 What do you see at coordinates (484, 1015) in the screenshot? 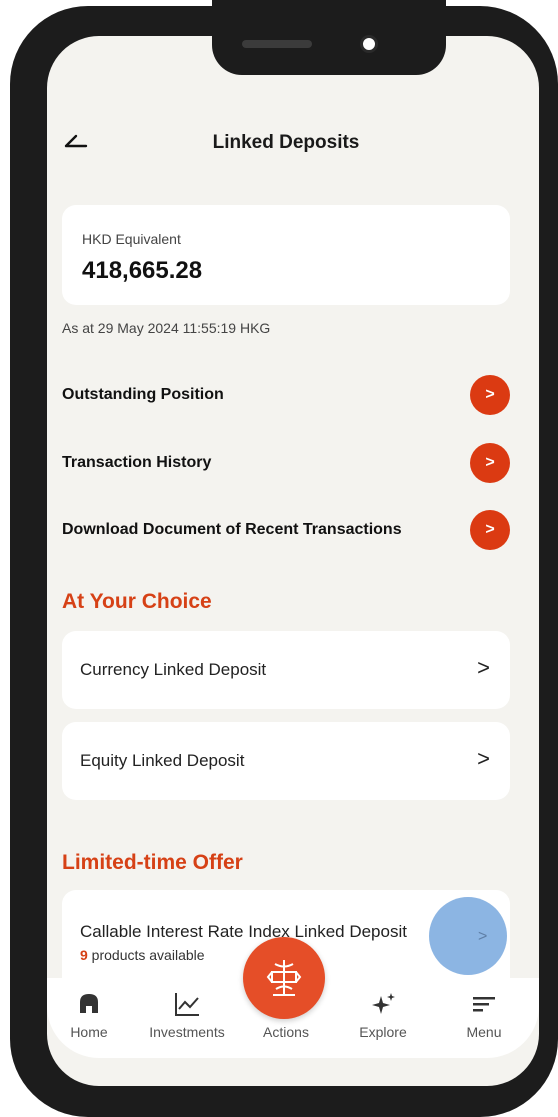
I see `tab-menu: Menu` at bounding box center [484, 1015].